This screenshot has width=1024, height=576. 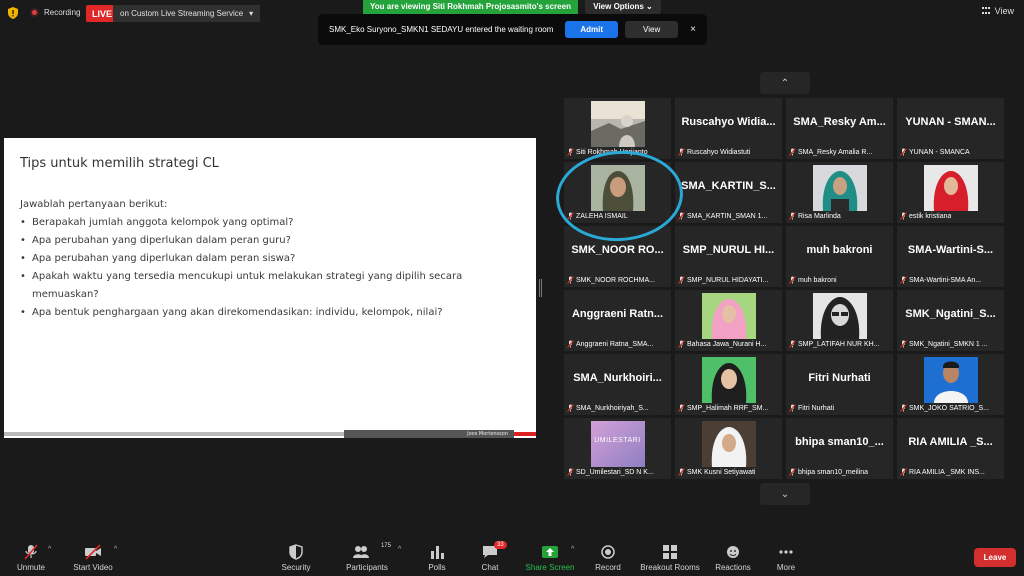 I want to click on record-label: Record, so click(x=608, y=567).